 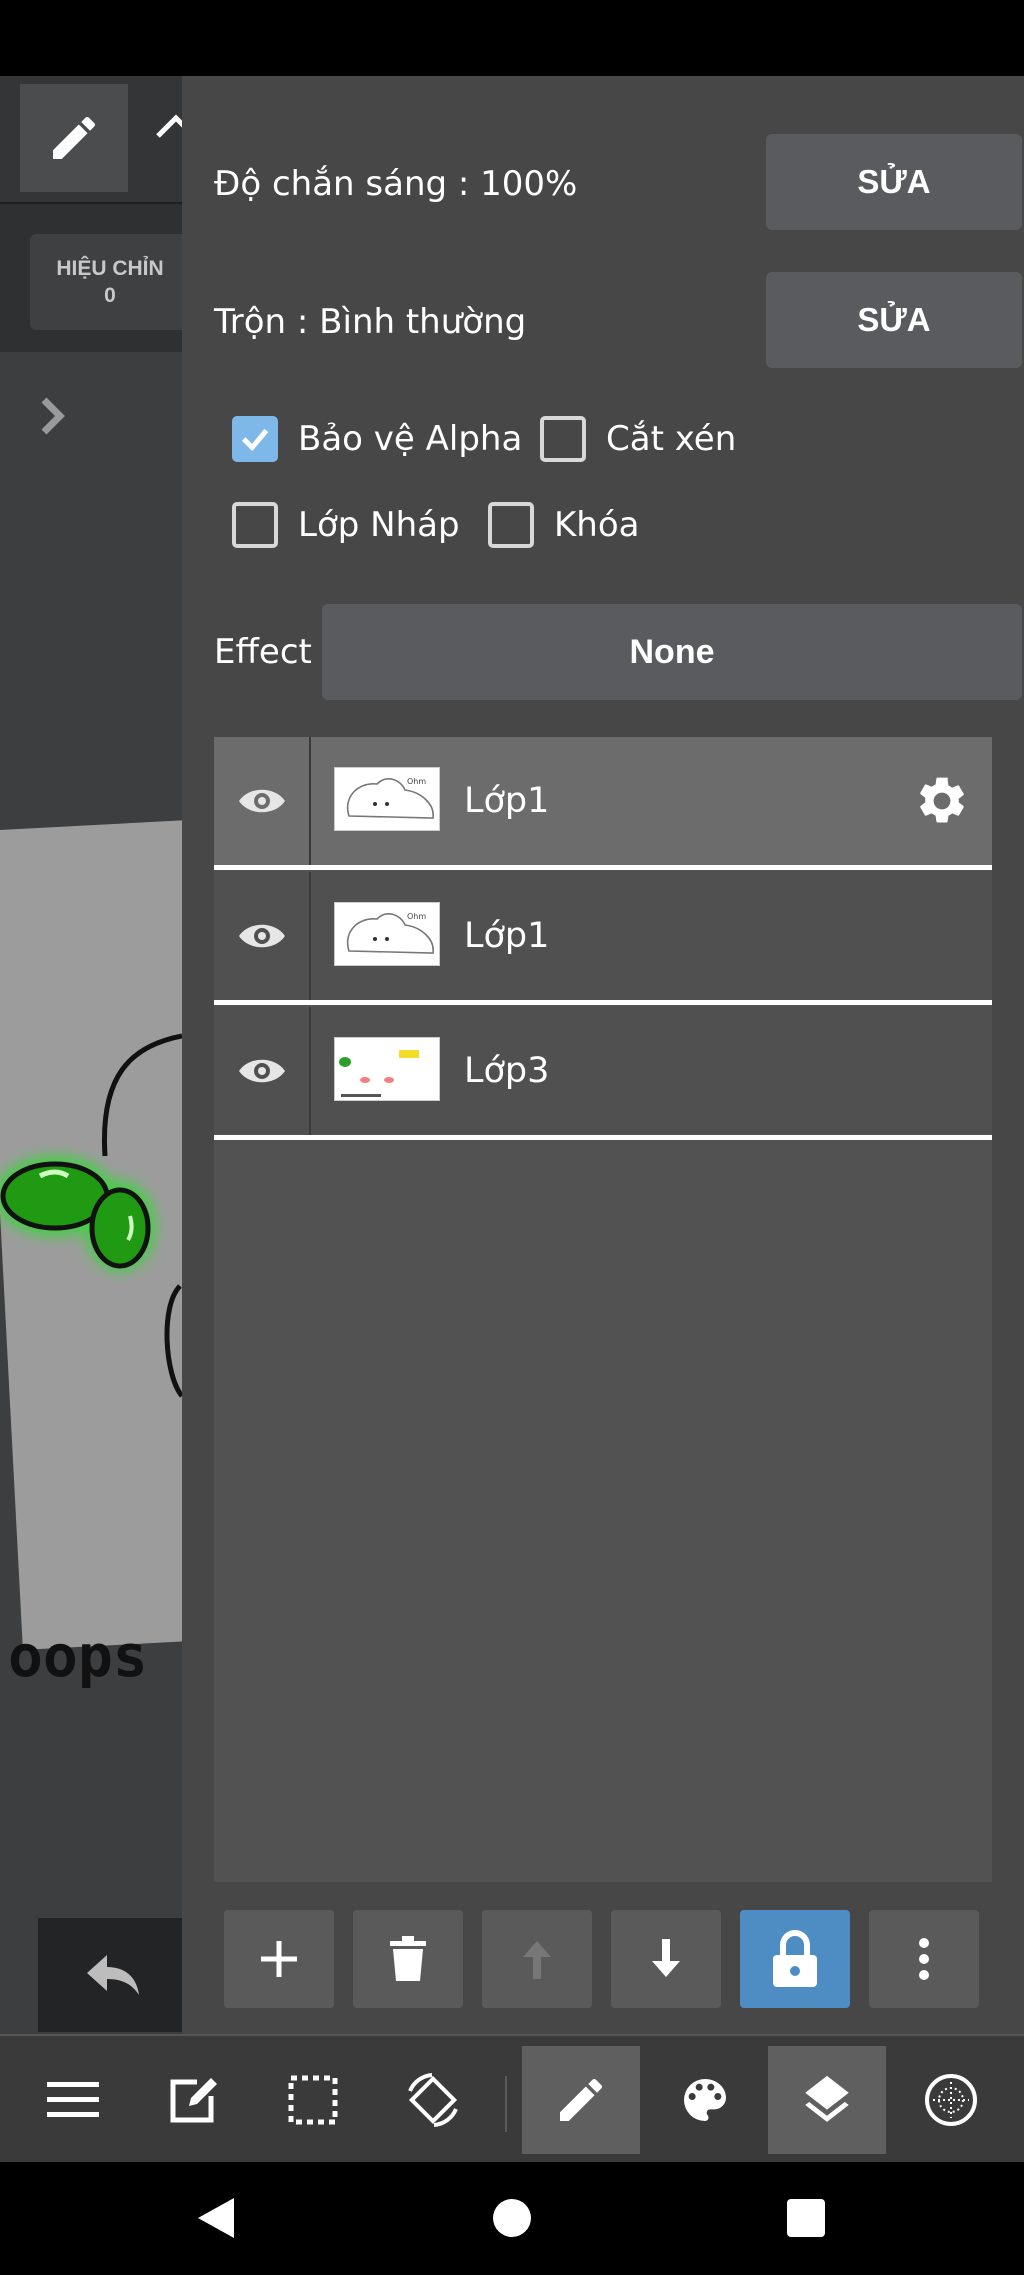 I want to click on canvas-text: oops, so click(x=78, y=1656).